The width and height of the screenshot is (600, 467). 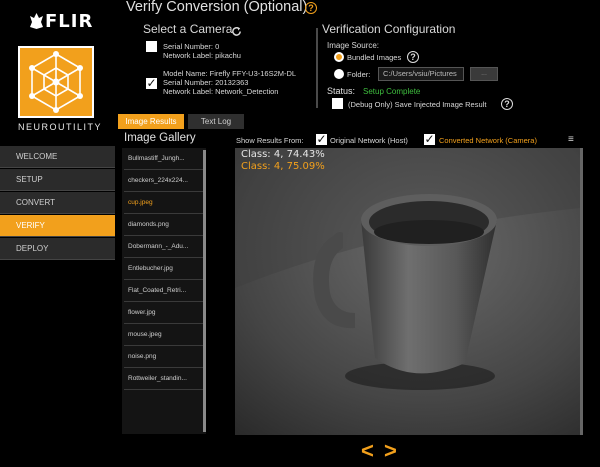 What do you see at coordinates (36, 21) in the screenshot?
I see `flame-icon` at bounding box center [36, 21].